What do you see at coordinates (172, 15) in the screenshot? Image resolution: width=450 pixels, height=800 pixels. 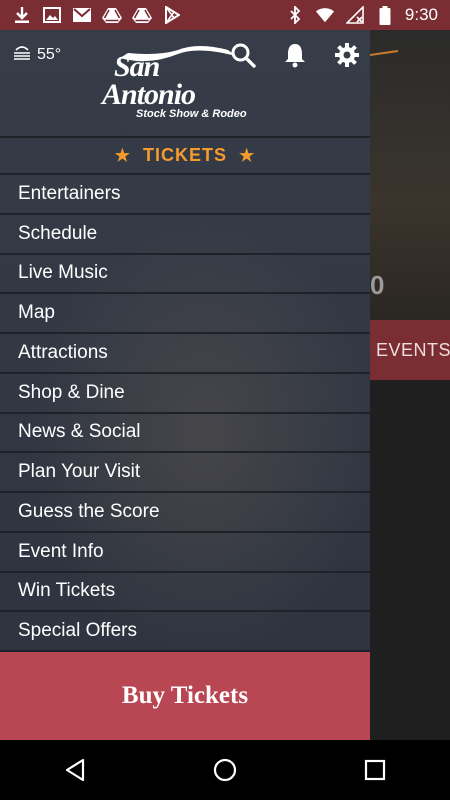 I see `play-store-icon` at bounding box center [172, 15].